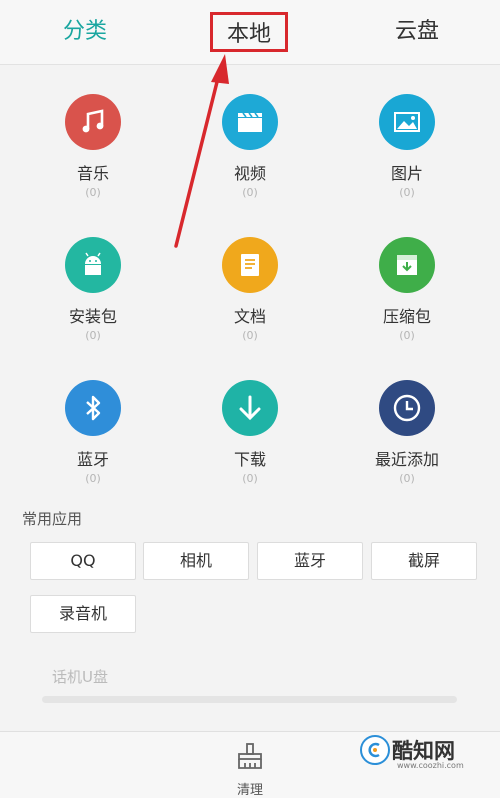 The height and width of the screenshot is (798, 500). I want to click on bluetooth-icon, so click(93, 408).